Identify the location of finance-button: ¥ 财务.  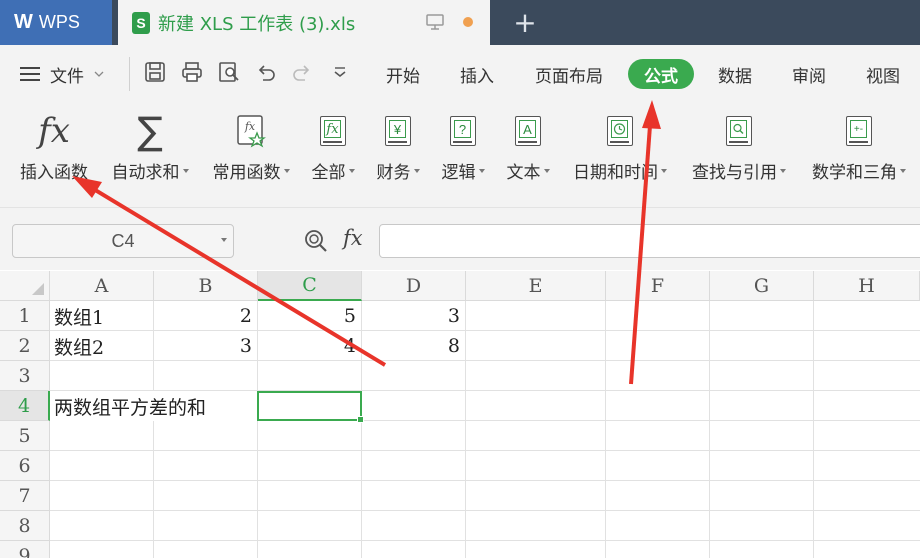
(398, 147).